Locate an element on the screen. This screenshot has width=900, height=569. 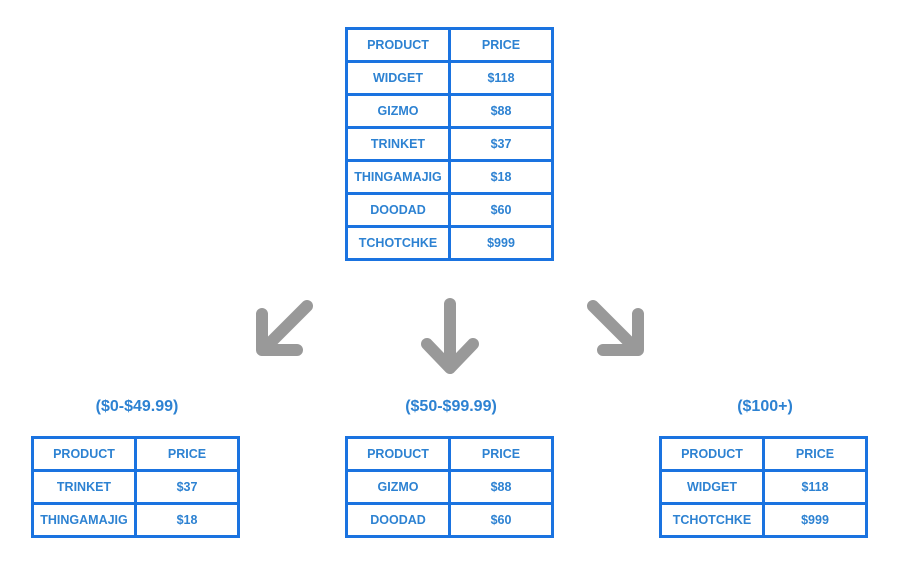
table-row: GIZMO $88 is located at coordinates (449, 487).